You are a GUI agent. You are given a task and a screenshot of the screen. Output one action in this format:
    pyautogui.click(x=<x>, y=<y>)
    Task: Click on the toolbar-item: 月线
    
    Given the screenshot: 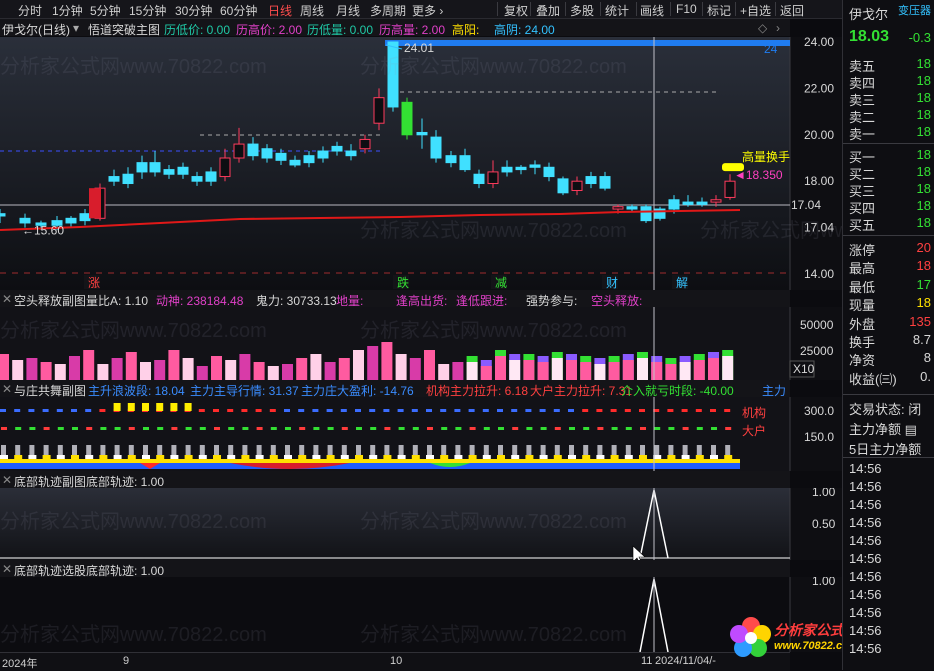 What is the action you would take?
    pyautogui.click(x=348, y=10)
    